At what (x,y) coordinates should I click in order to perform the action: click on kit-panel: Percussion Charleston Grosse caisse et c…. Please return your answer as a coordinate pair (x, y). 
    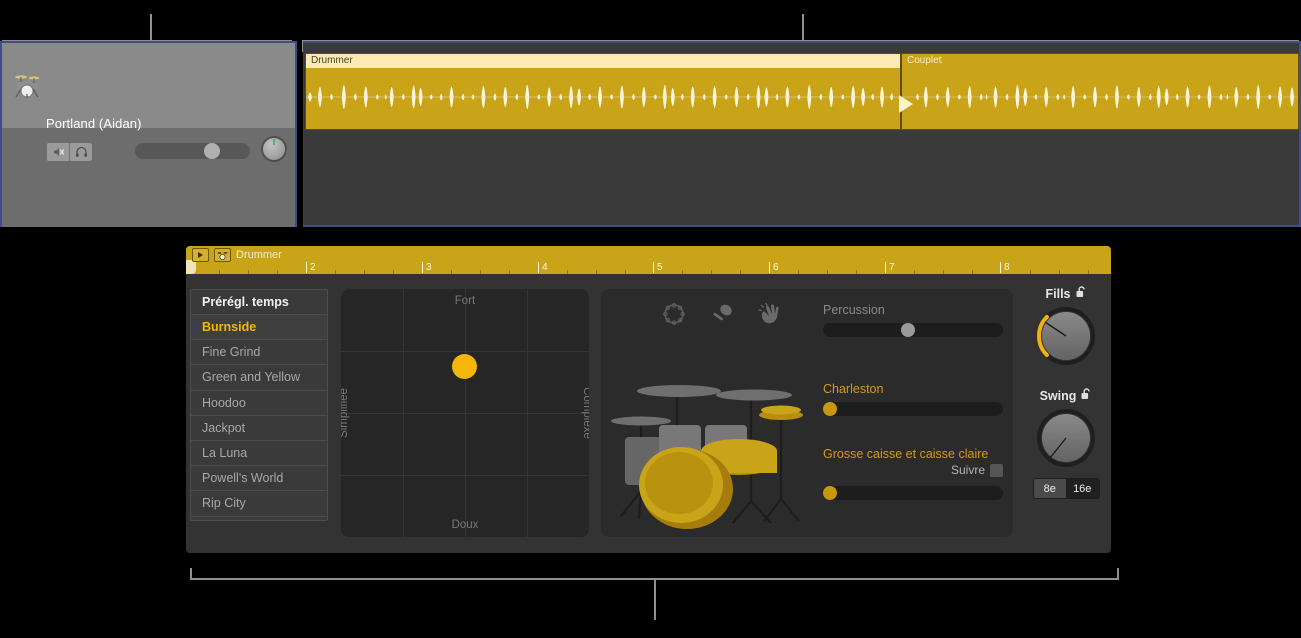
    Looking at the image, I should click on (807, 413).